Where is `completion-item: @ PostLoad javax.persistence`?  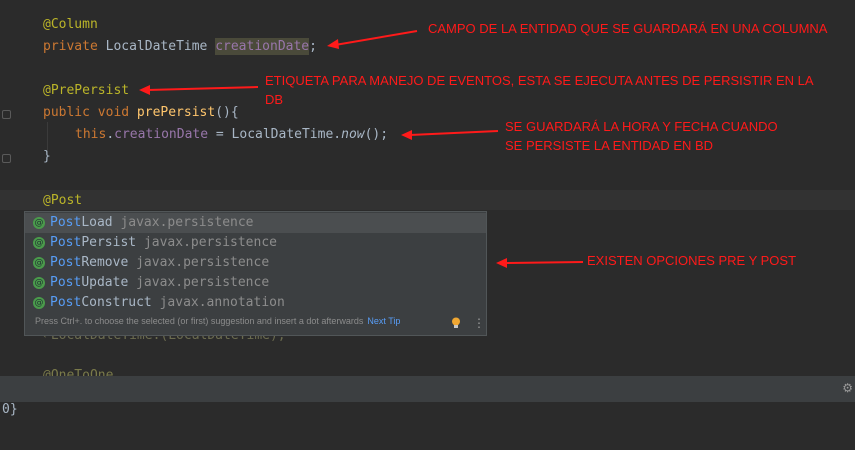 completion-item: @ PostLoad javax.persistence is located at coordinates (255, 223).